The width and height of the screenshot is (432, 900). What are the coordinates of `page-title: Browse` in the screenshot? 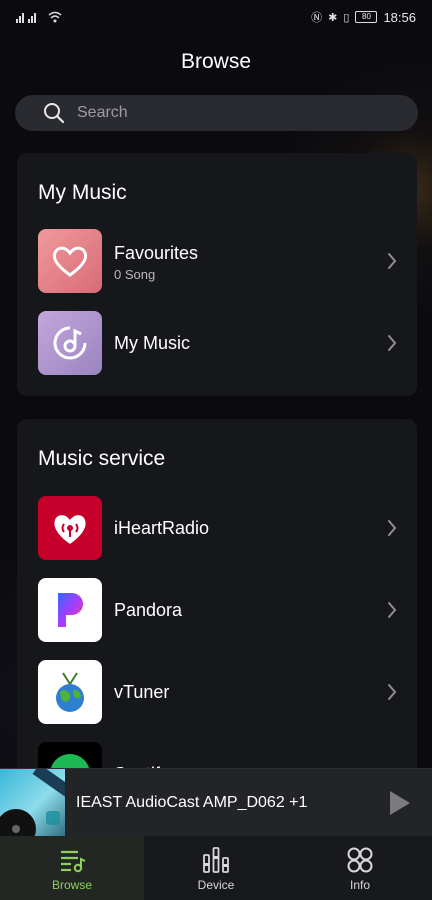 It's located at (216, 61).